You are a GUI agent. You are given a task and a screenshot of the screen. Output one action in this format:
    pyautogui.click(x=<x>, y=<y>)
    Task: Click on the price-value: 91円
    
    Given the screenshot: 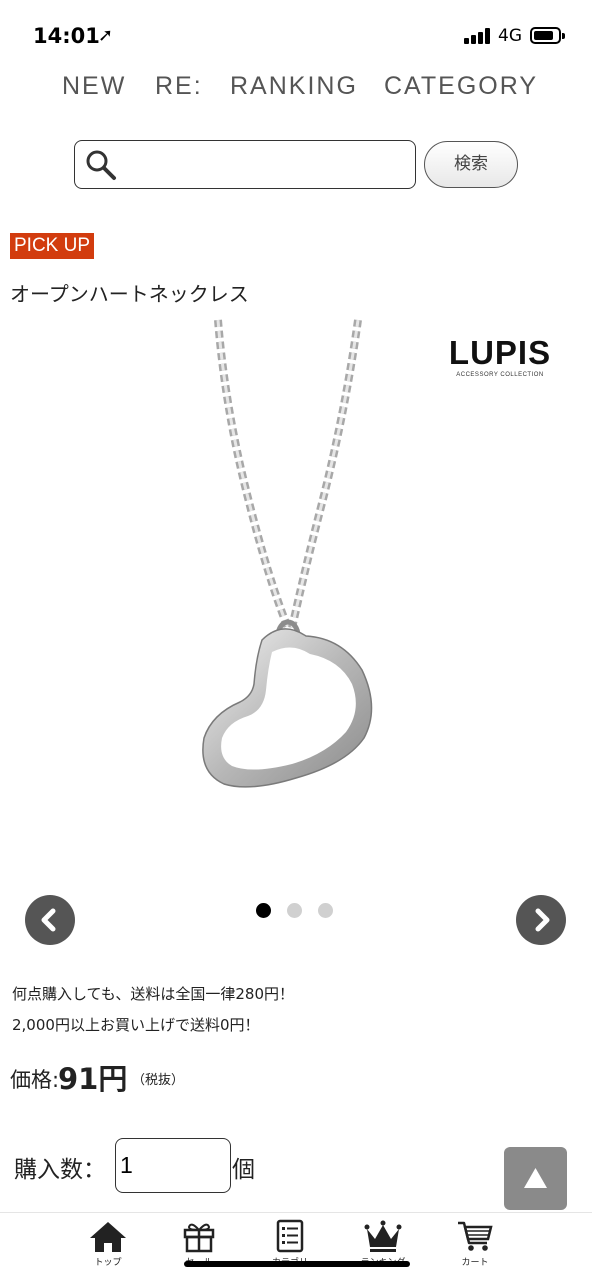 What is the action you would take?
    pyautogui.click(x=93, y=1079)
    